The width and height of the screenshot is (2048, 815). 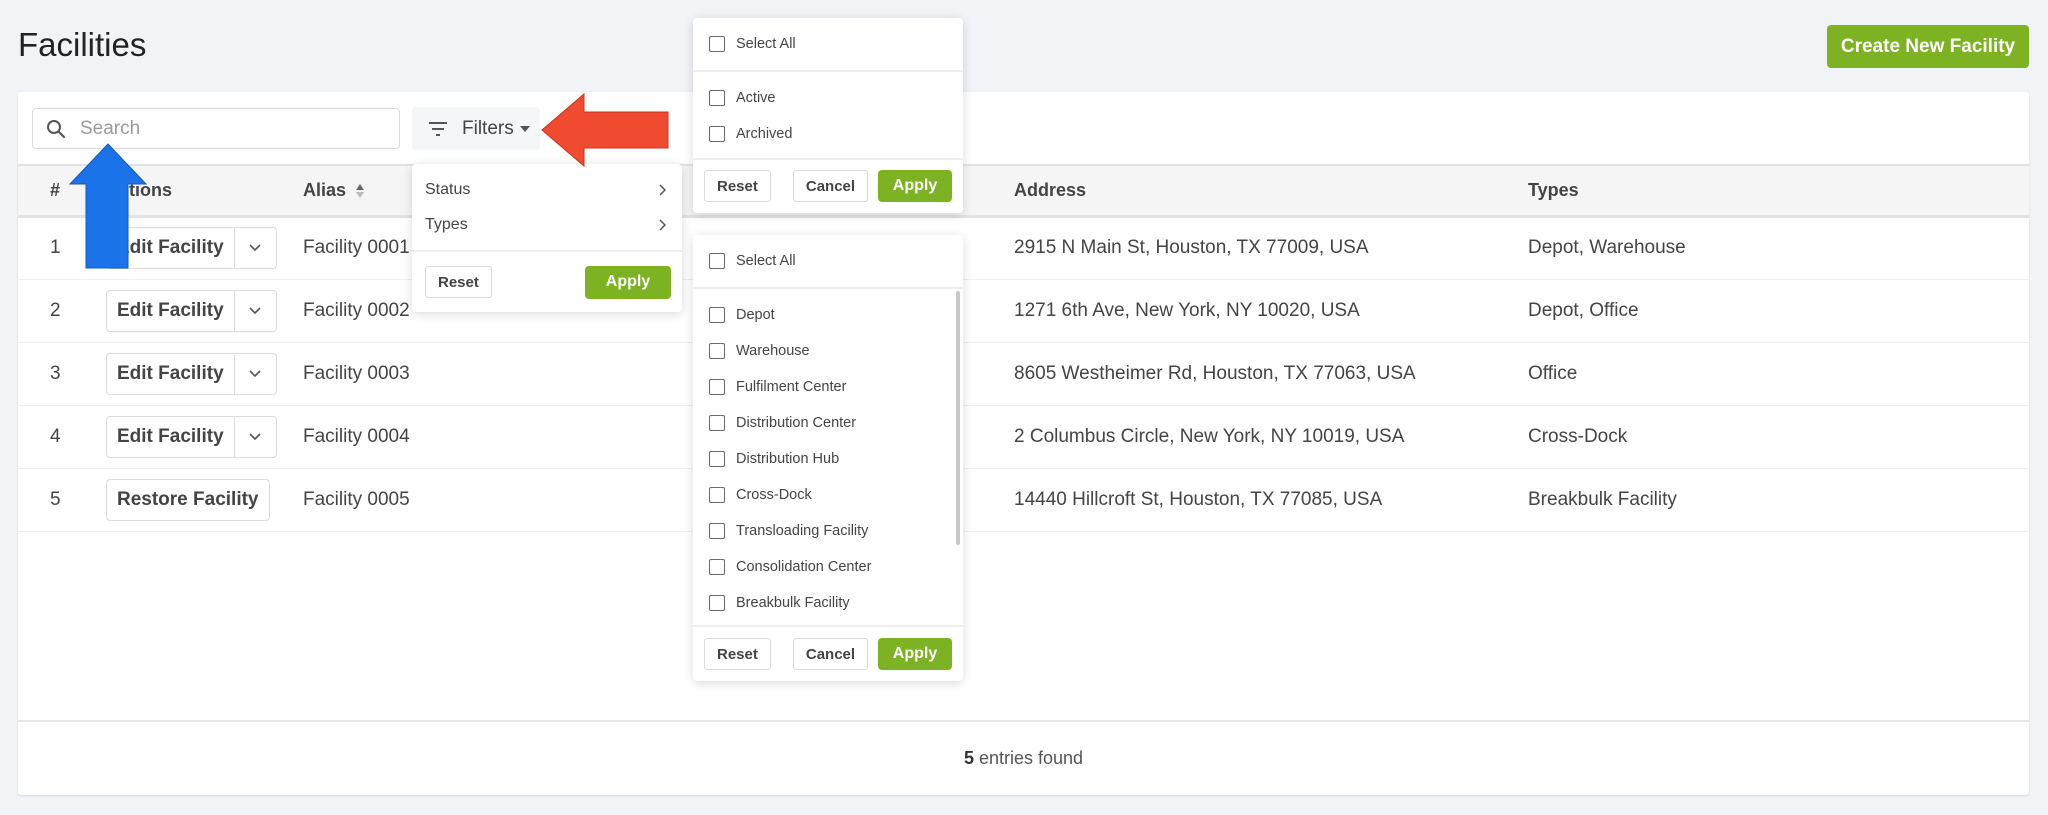 I want to click on types-cancel-button: Cancel, so click(x=830, y=654).